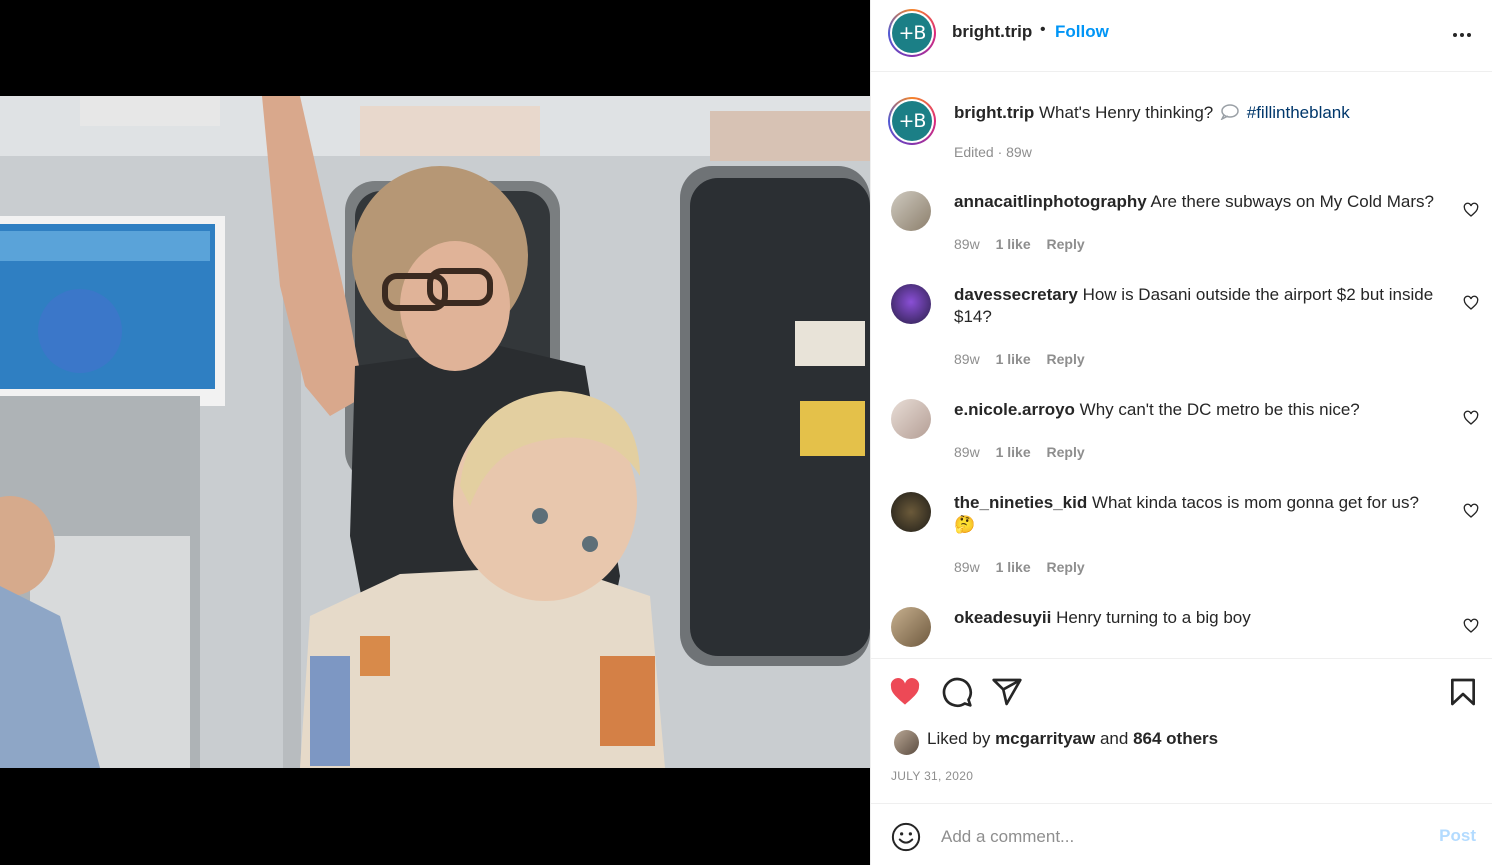  I want to click on likes-joiner: and, so click(1114, 738).